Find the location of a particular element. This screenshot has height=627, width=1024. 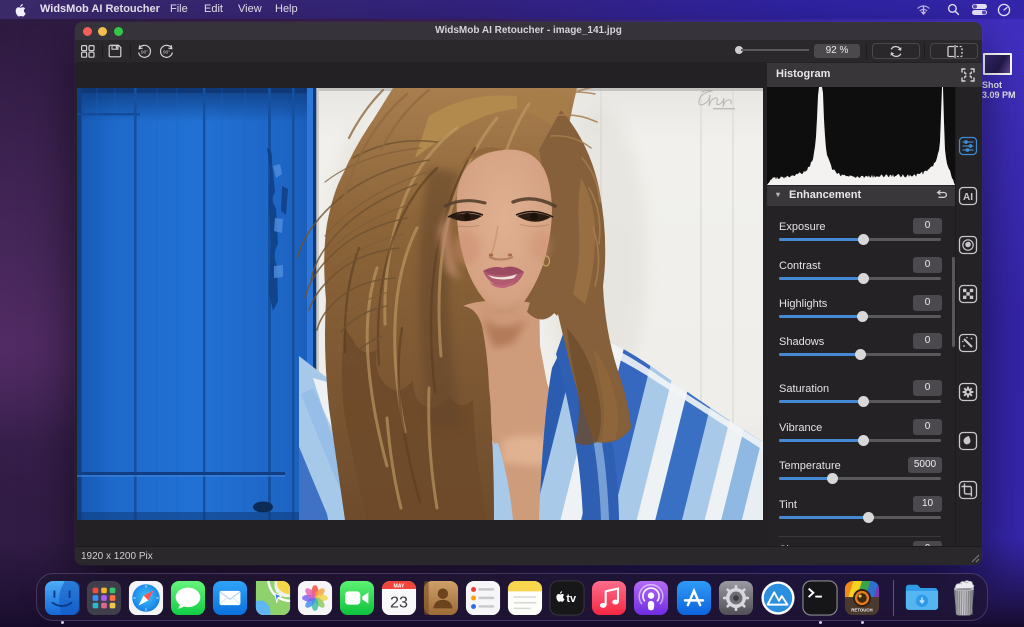

svg-text: RETOUCH is located at coordinates (861, 610).